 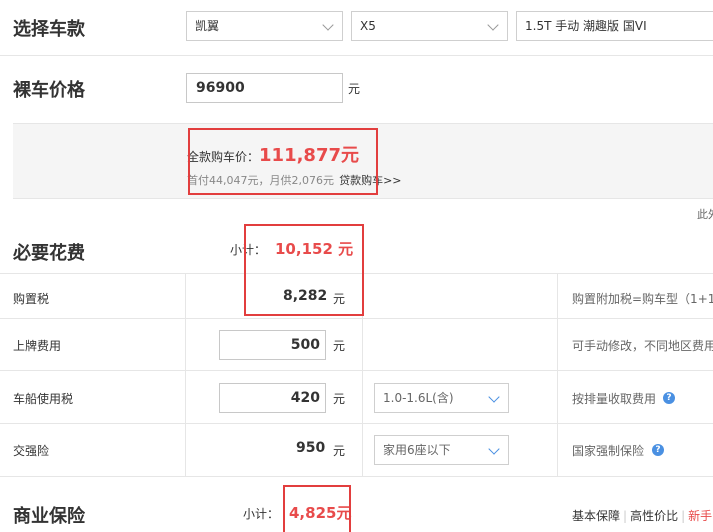 I want to click on bare-price-unit: 元, so click(x=354, y=89).